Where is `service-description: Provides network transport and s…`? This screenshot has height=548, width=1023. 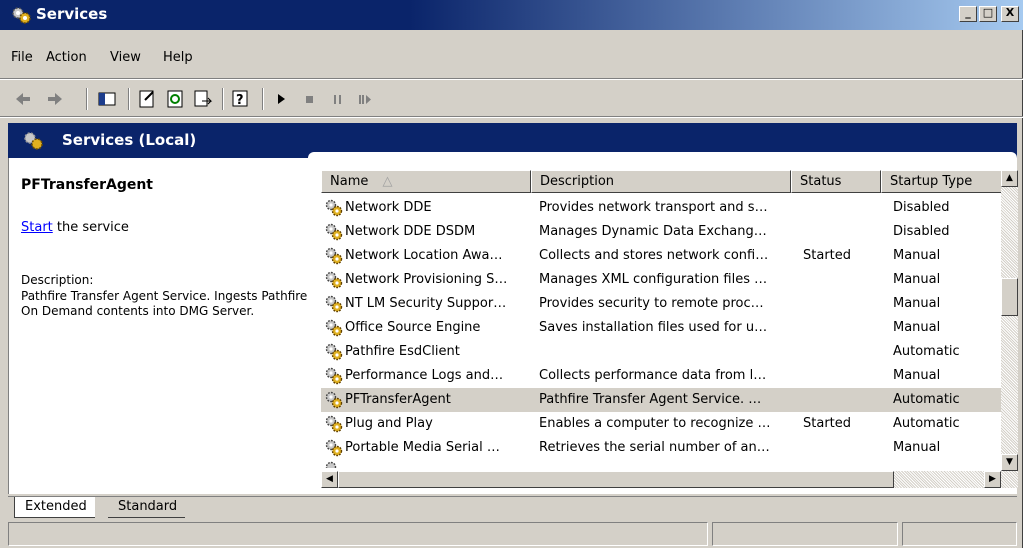 service-description: Provides network transport and s… is located at coordinates (653, 207).